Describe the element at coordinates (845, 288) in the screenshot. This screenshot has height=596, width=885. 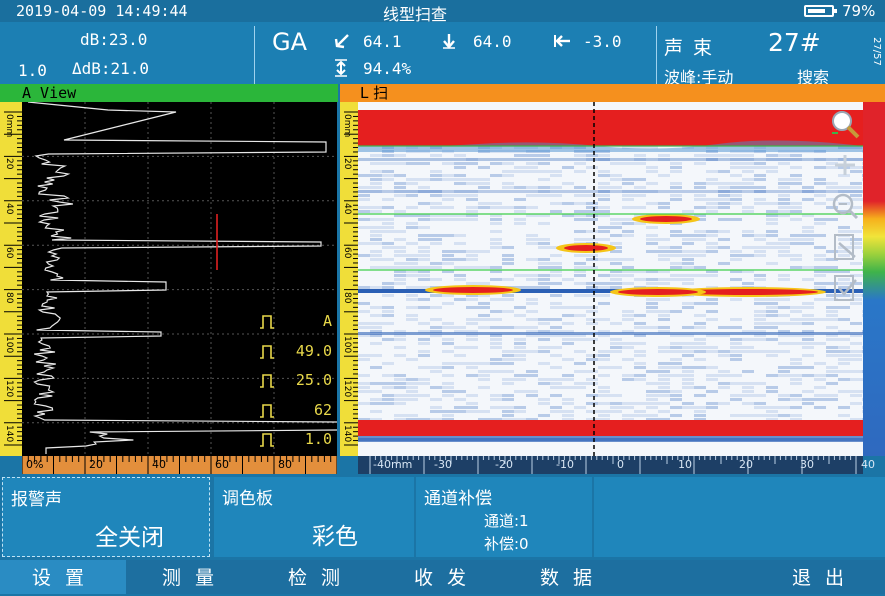
I see `check-doc-icon` at that location.